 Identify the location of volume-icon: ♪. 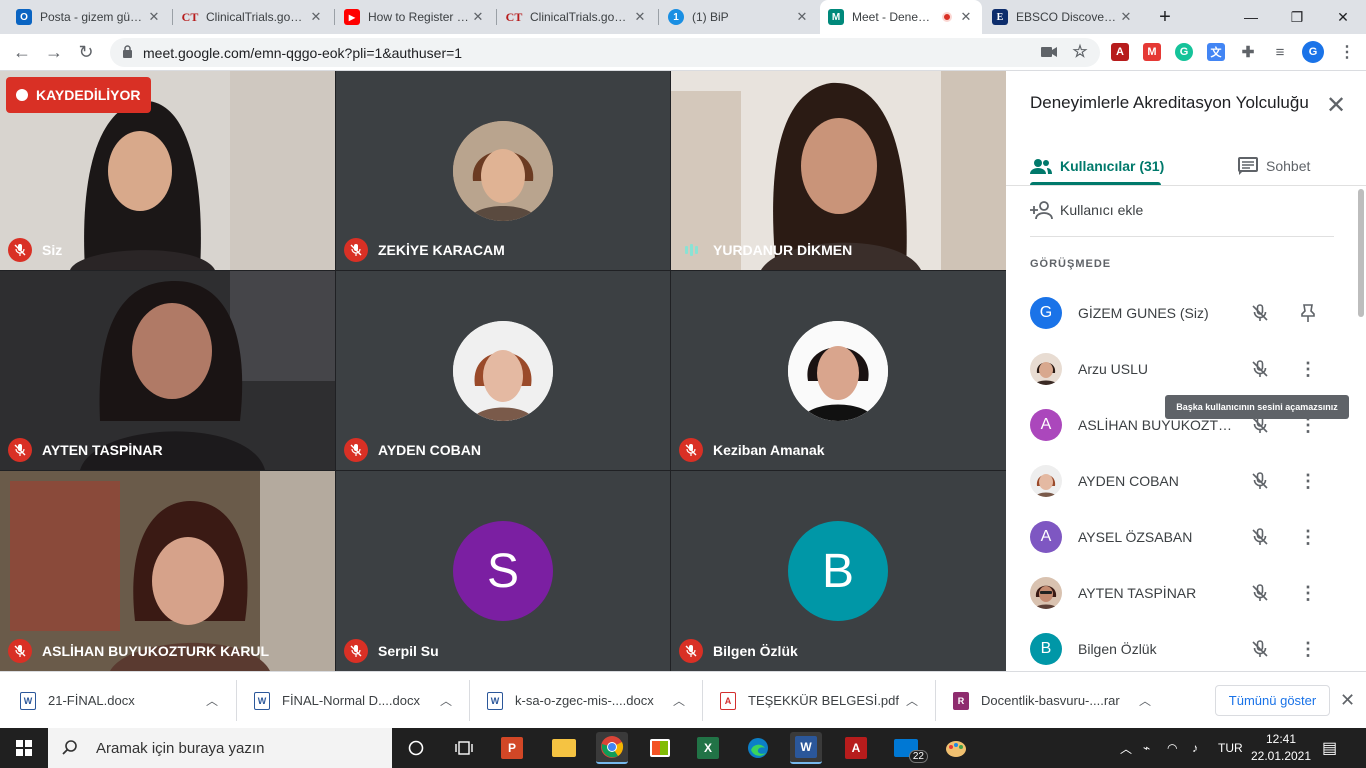
(1195, 748).